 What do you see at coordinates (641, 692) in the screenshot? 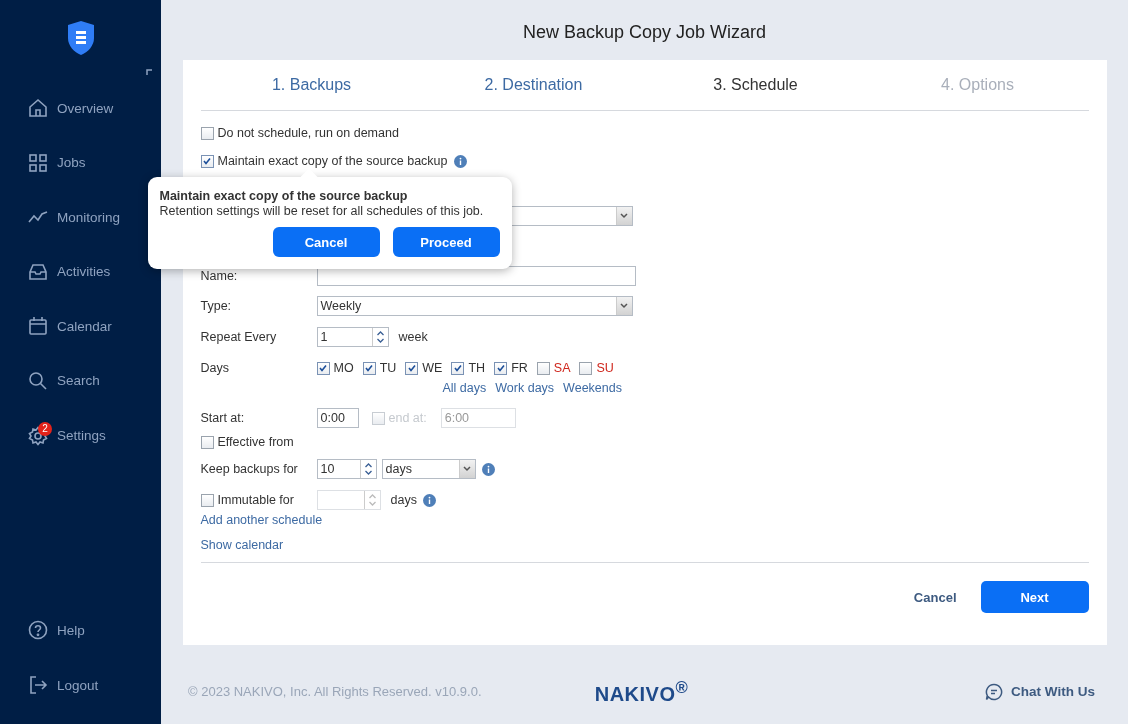
I see `brand-logo: NAKIVO$^{®}$` at bounding box center [641, 692].